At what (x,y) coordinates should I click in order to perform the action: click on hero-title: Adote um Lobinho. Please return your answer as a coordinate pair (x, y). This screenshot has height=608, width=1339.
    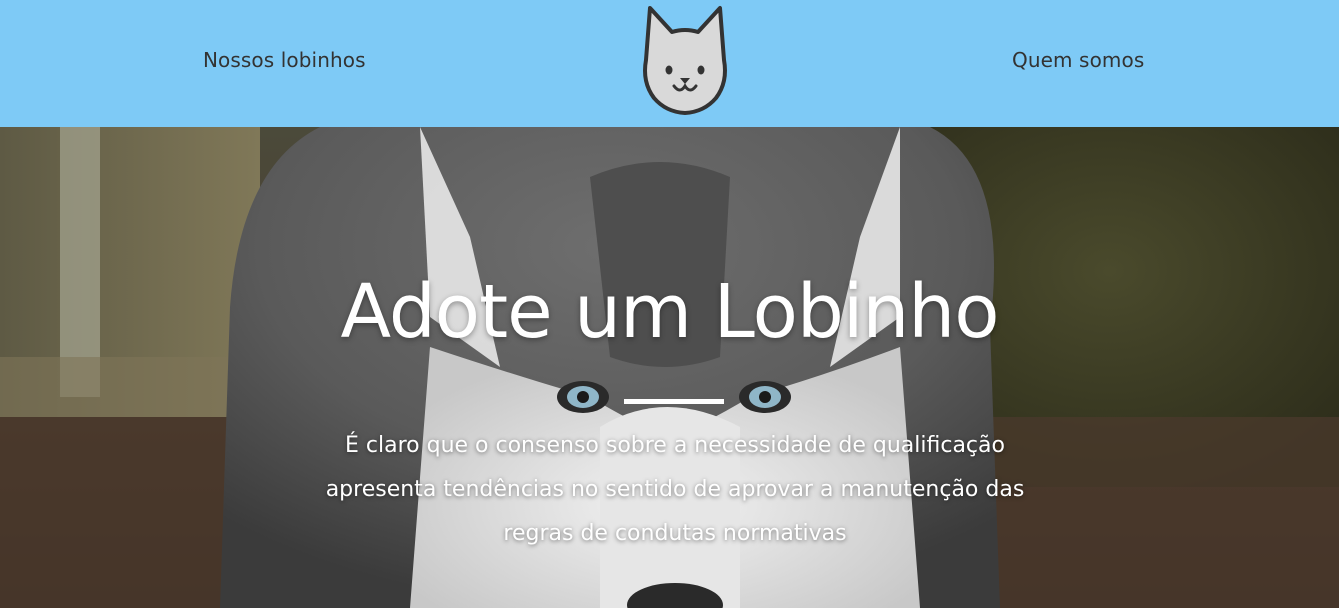
    Looking at the image, I should click on (670, 312).